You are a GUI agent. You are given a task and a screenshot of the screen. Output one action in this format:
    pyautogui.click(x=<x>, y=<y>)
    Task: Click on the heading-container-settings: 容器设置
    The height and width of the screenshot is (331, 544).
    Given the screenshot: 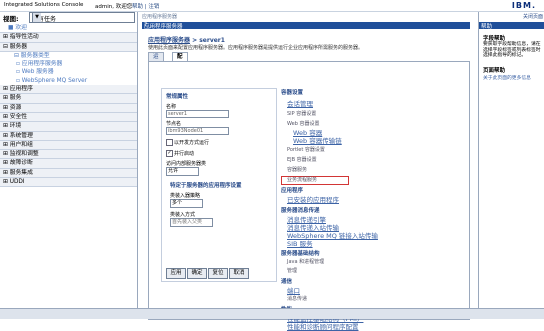 What is the action you would take?
    pyautogui.click(x=292, y=93)
    